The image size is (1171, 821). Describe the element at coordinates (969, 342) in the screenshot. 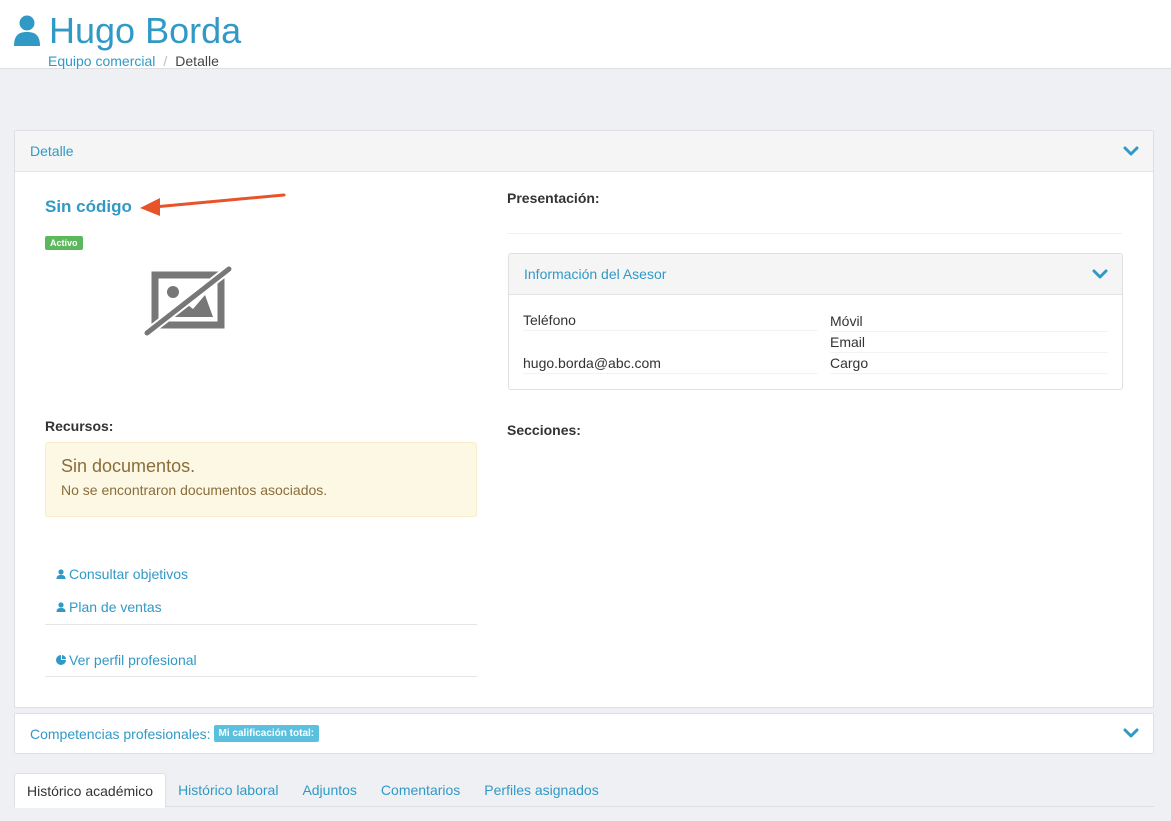

I see `email-label: Email` at that location.